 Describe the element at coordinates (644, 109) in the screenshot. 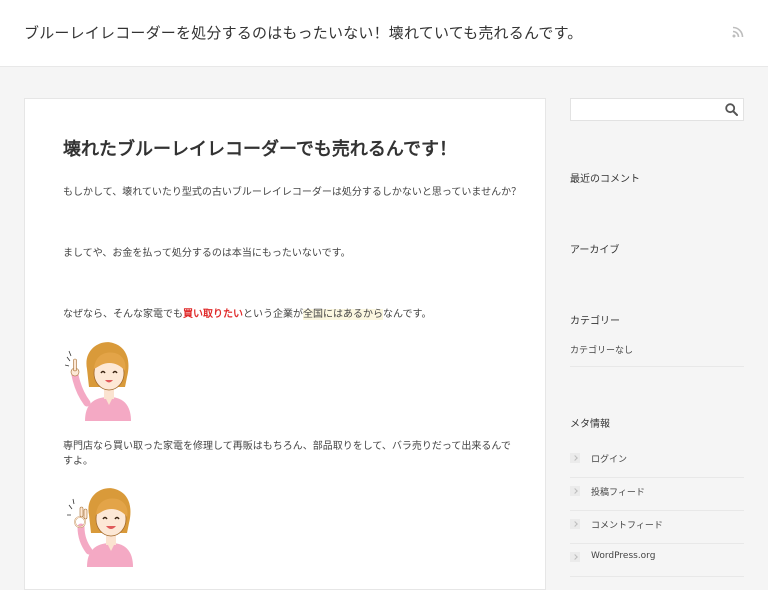

I see `search-input` at that location.